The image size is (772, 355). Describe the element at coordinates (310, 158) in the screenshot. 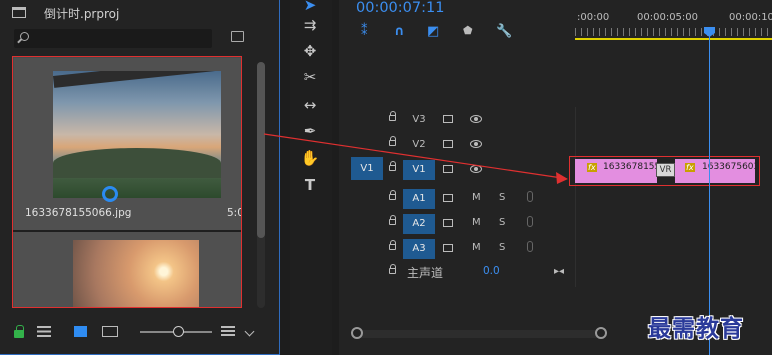

I see `hand-tool-icon: ✋` at that location.